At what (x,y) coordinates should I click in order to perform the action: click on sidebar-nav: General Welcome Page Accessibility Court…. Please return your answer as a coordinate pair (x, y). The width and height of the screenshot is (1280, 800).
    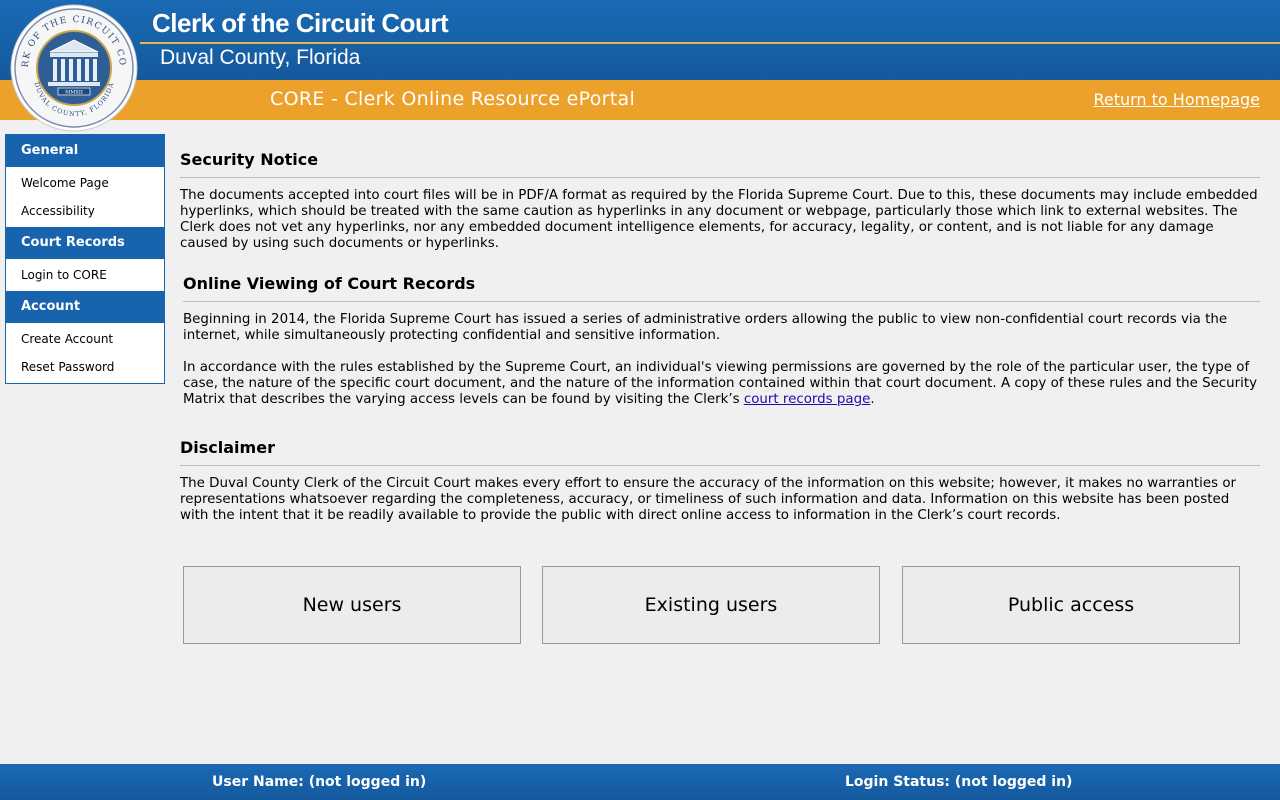
    Looking at the image, I should click on (85, 259).